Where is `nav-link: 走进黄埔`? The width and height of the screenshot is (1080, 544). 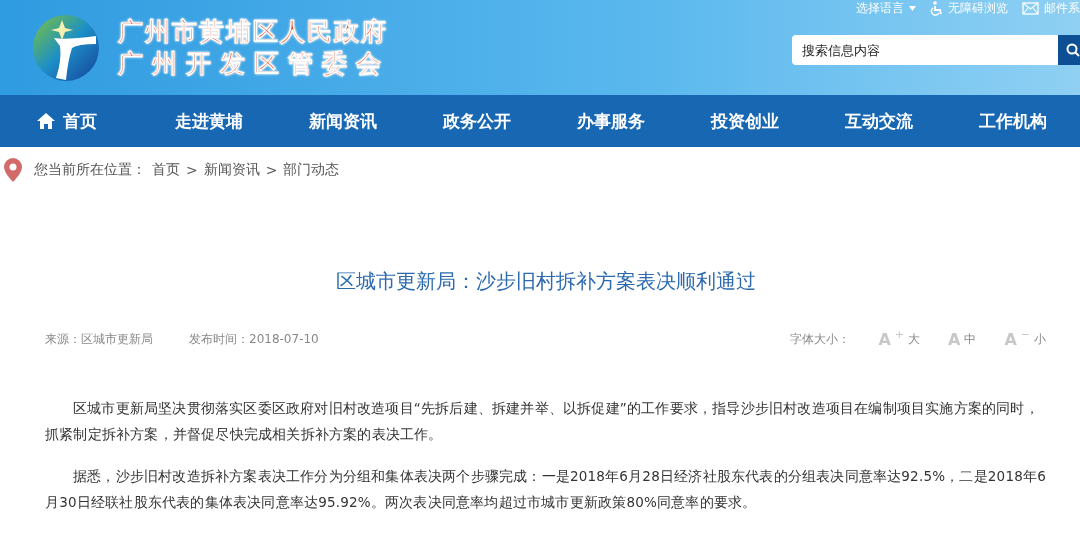
nav-link: 走进黄埔 is located at coordinates (209, 121).